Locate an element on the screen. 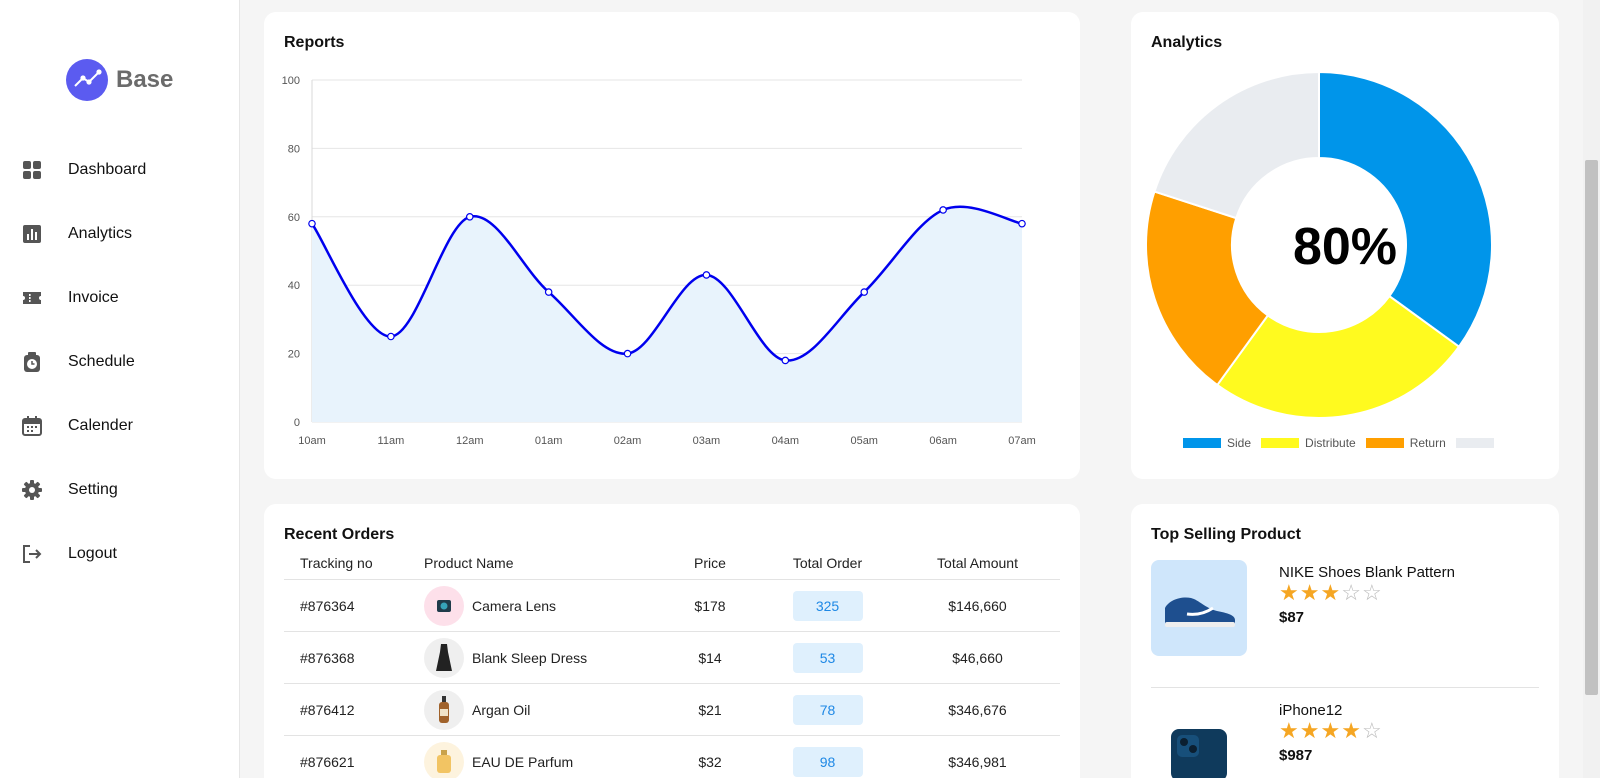 The width and height of the screenshot is (1600, 778). sidebar-item-label: Invoice is located at coordinates (93, 297).